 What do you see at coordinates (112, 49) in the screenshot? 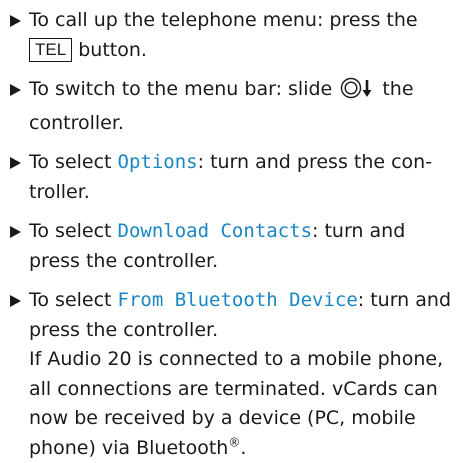
I see `step-text: button.` at bounding box center [112, 49].